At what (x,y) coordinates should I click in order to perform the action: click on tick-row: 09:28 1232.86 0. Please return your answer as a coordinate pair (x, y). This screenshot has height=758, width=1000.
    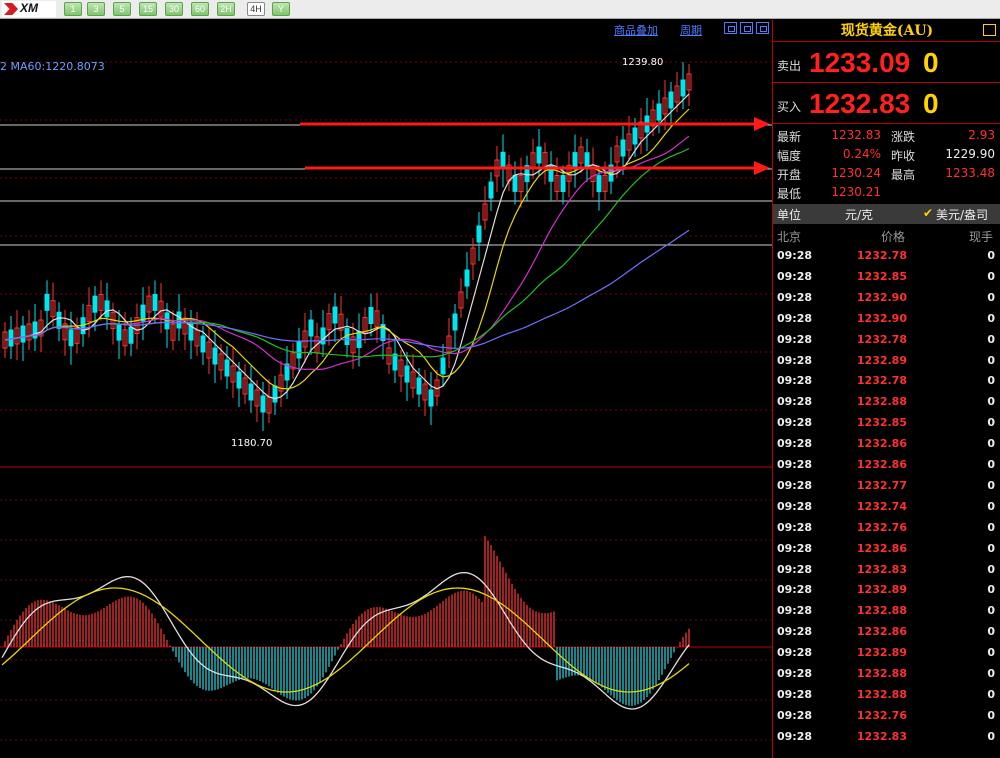
    Looking at the image, I should click on (886, 549).